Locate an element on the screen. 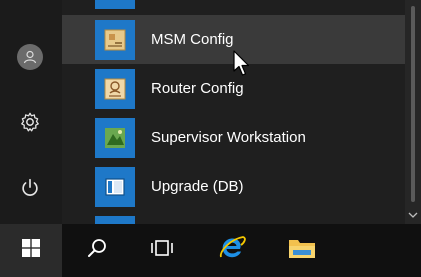 Image resolution: width=421 pixels, height=277 pixels. task-view-icon is located at coordinates (162, 250).